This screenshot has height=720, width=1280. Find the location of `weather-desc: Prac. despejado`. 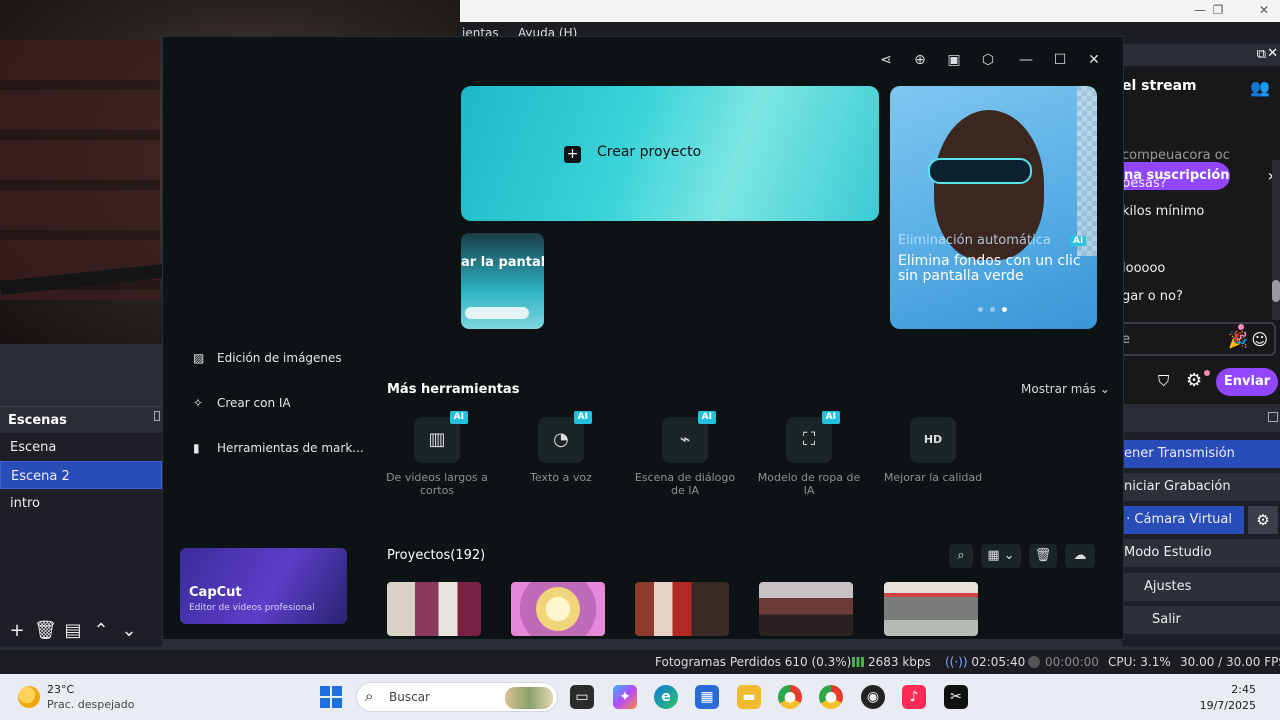

weather-desc: Prac. despejado is located at coordinates (90, 704).